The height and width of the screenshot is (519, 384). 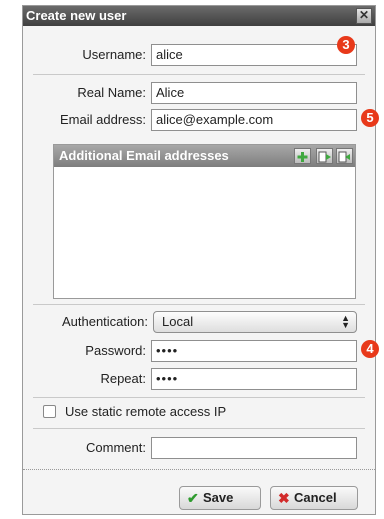 I want to click on email-label: Email address:, so click(x=103, y=119).